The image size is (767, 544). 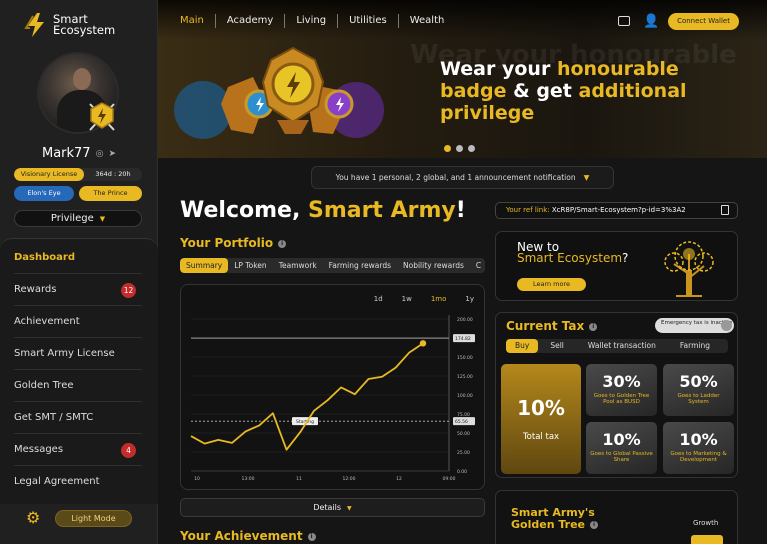 What do you see at coordinates (463, 434) in the screenshot?
I see `y-tick-label: 50.00` at bounding box center [463, 434].